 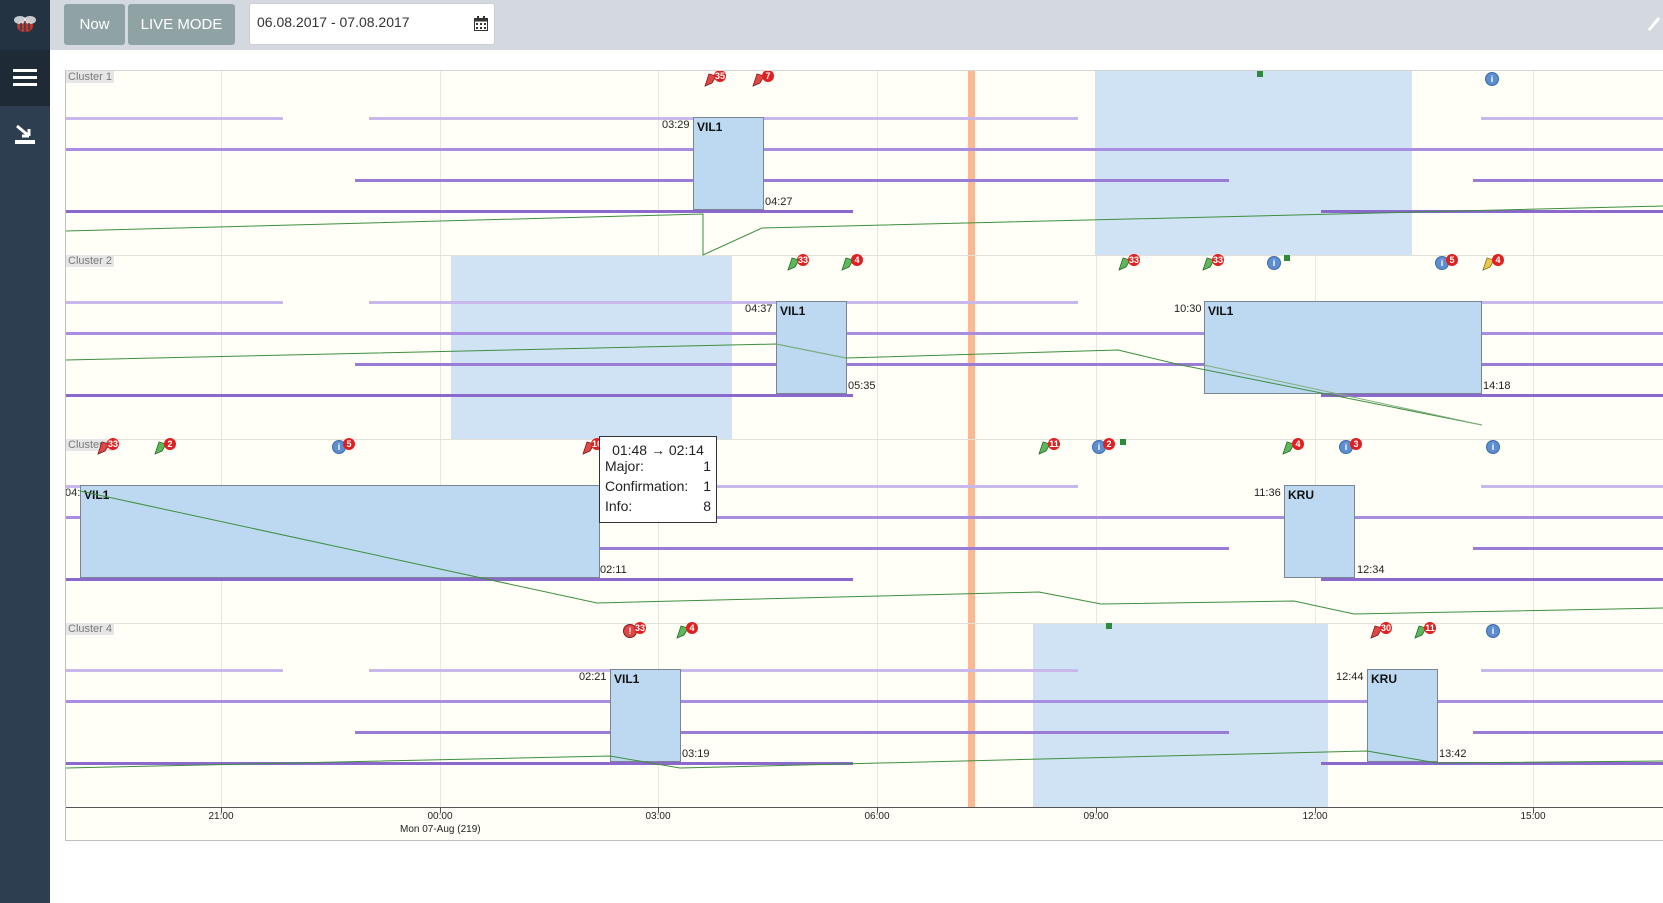 I want to click on live-mode-button: LIVE MODE, so click(x=181, y=24).